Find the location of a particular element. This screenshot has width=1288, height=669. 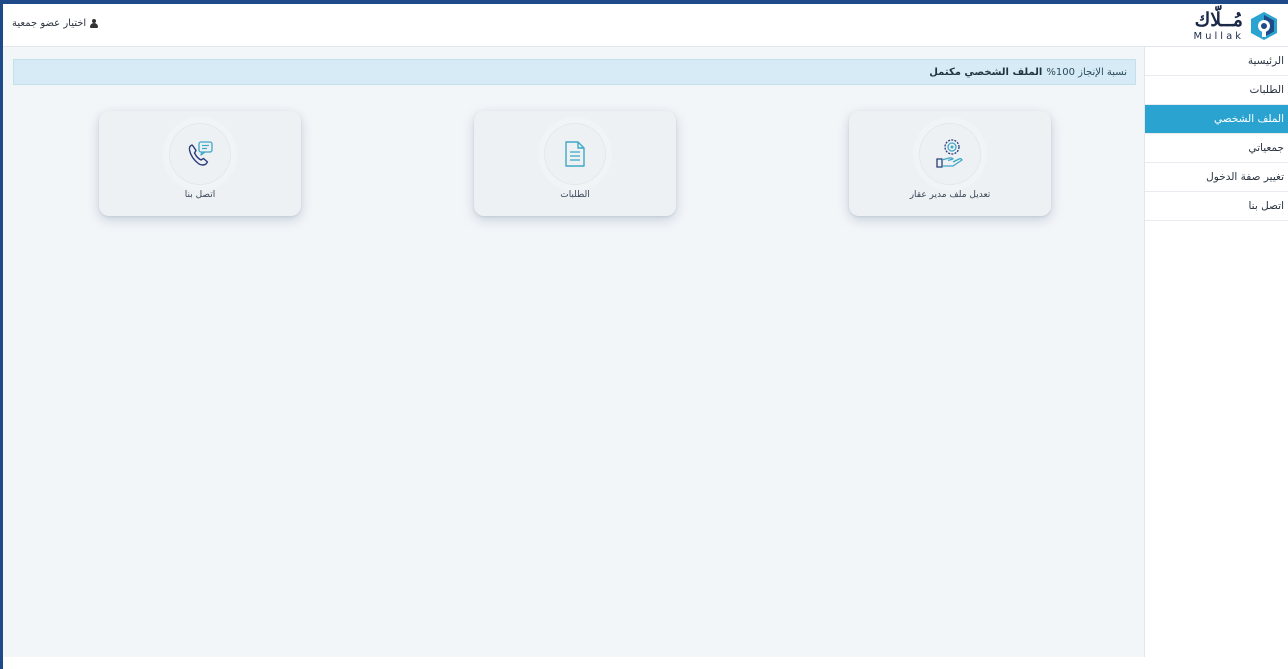

user-link-label: اختيار عضو جمعية is located at coordinates (49, 23).